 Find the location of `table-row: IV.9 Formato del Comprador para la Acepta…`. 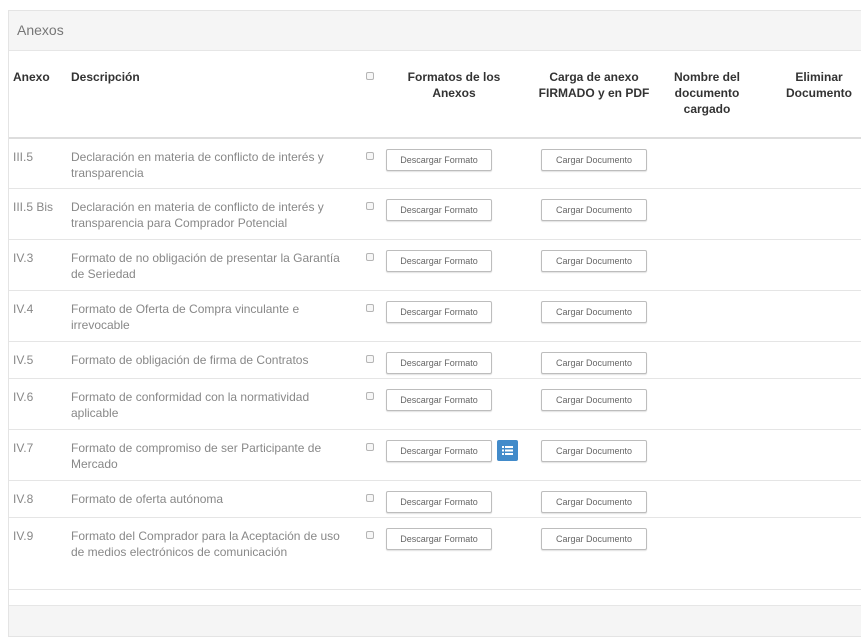

table-row: IV.9 Formato del Comprador para la Acepta… is located at coordinates (435, 554).